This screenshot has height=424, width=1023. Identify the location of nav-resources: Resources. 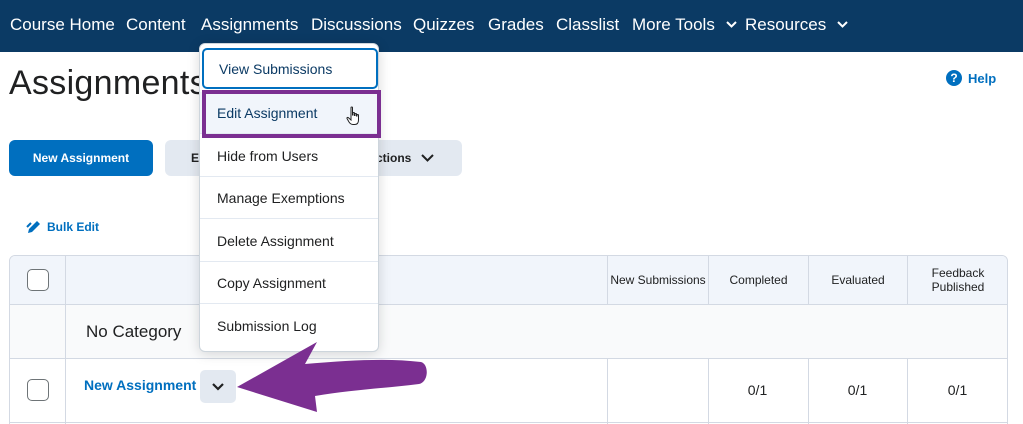
(796, 25).